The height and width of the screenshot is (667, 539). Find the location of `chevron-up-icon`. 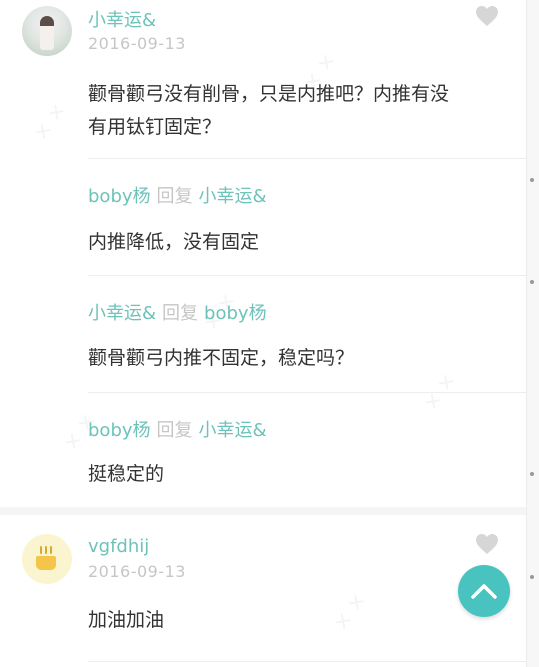

chevron-up-icon is located at coordinates (484, 591).